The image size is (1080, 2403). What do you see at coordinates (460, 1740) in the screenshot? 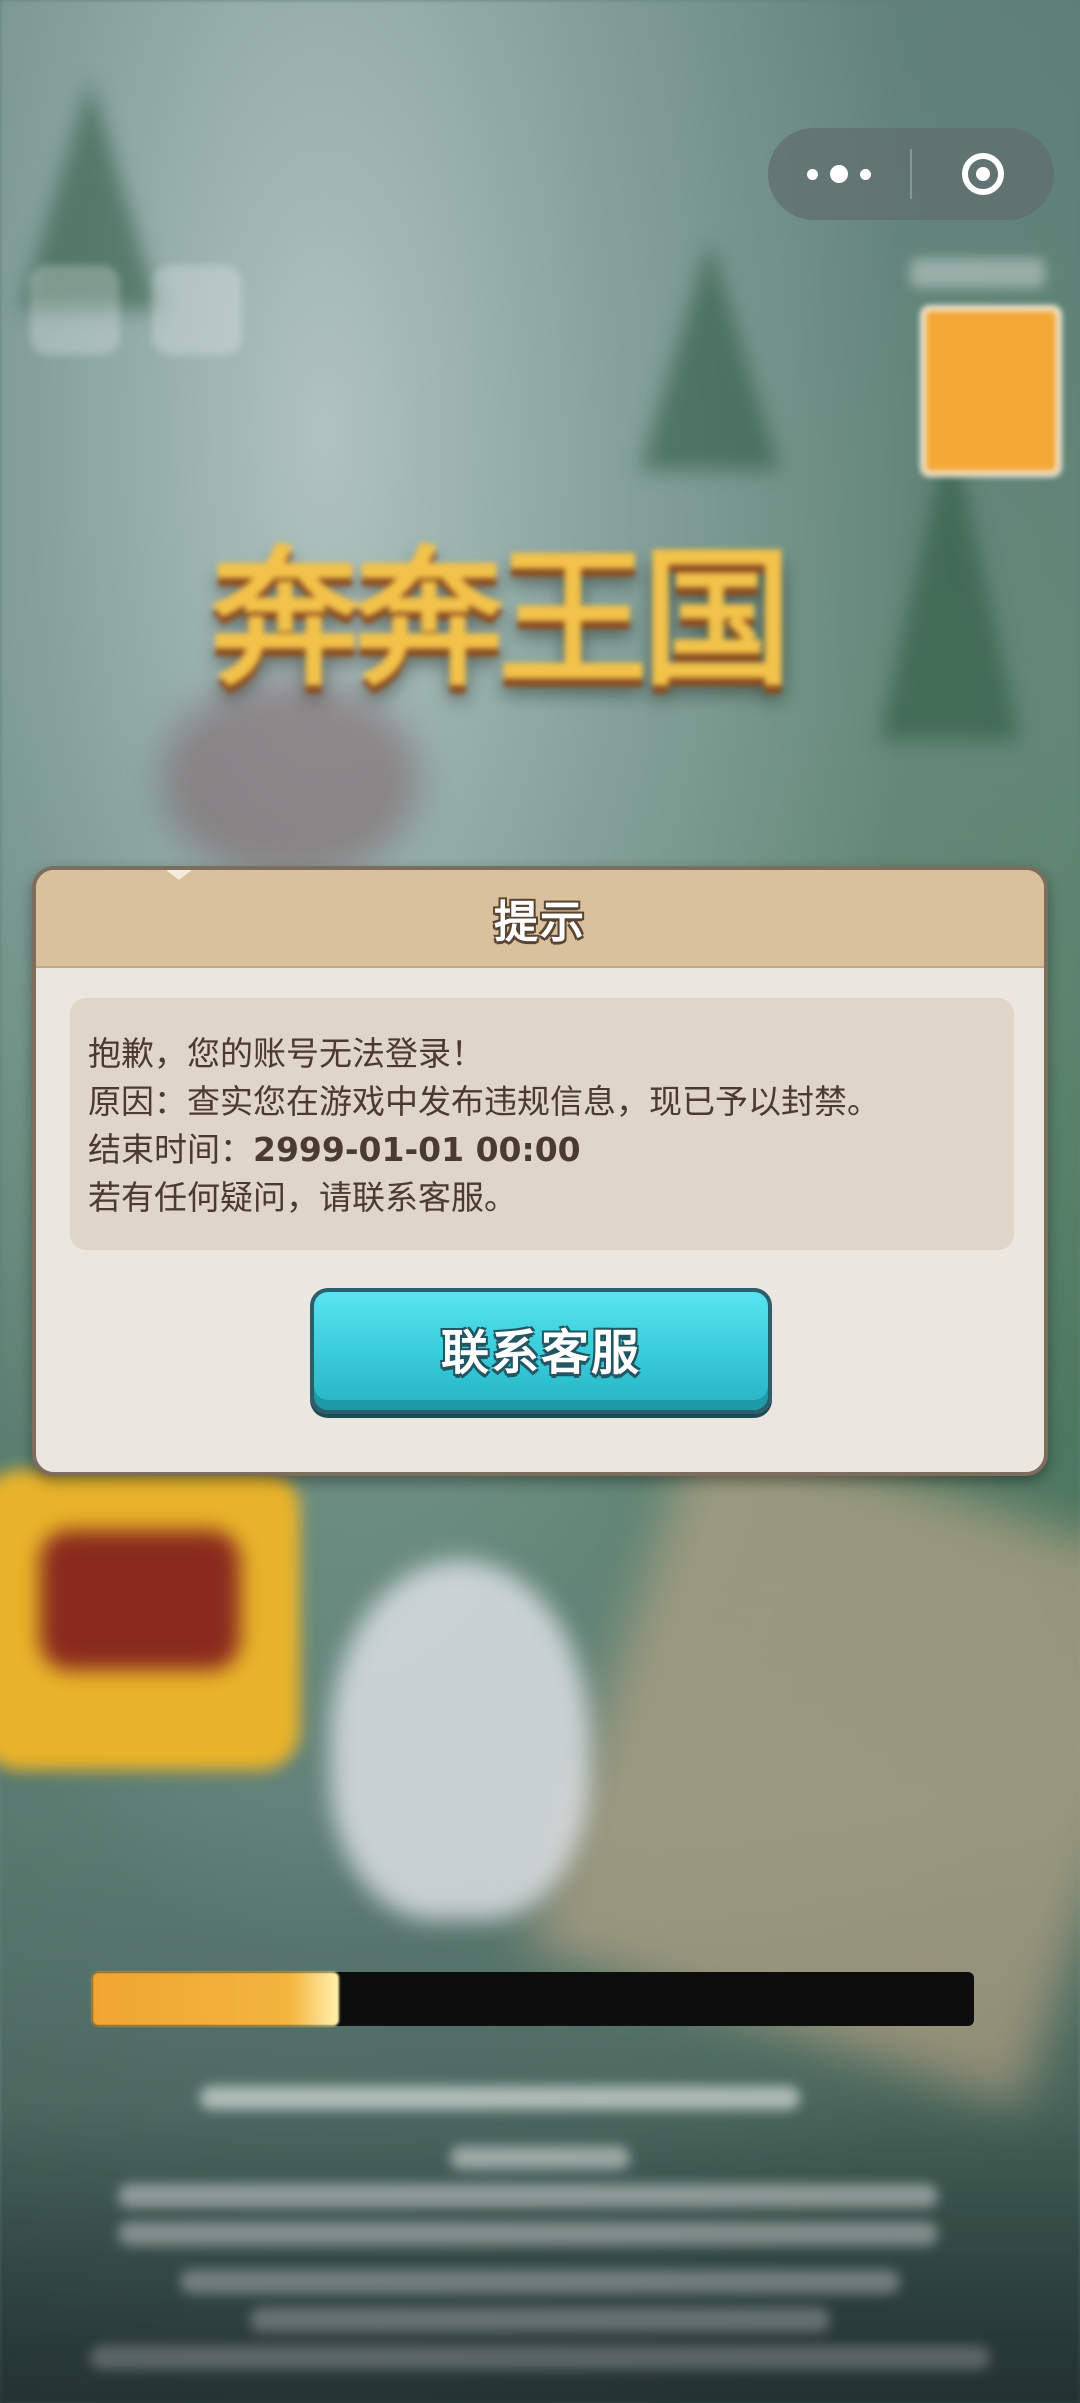
I see `blurred-horse` at bounding box center [460, 1740].